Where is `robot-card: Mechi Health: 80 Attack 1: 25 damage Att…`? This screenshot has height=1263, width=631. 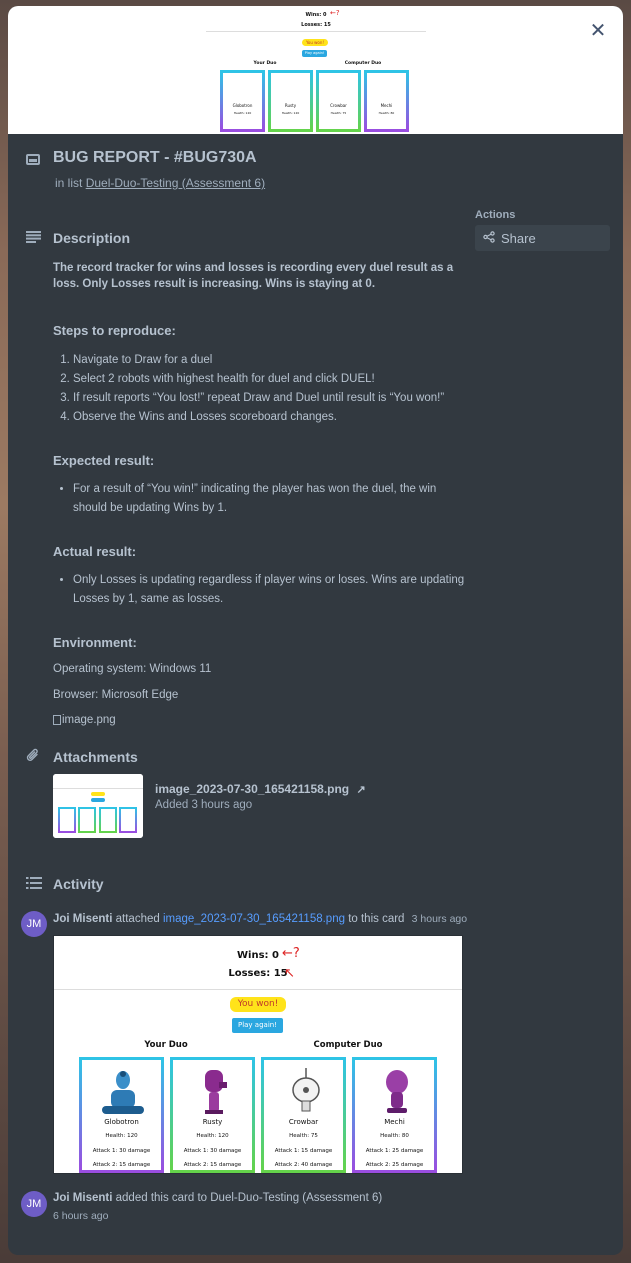 robot-card: Mechi Health: 80 Attack 1: 25 damage Att… is located at coordinates (394, 1115).